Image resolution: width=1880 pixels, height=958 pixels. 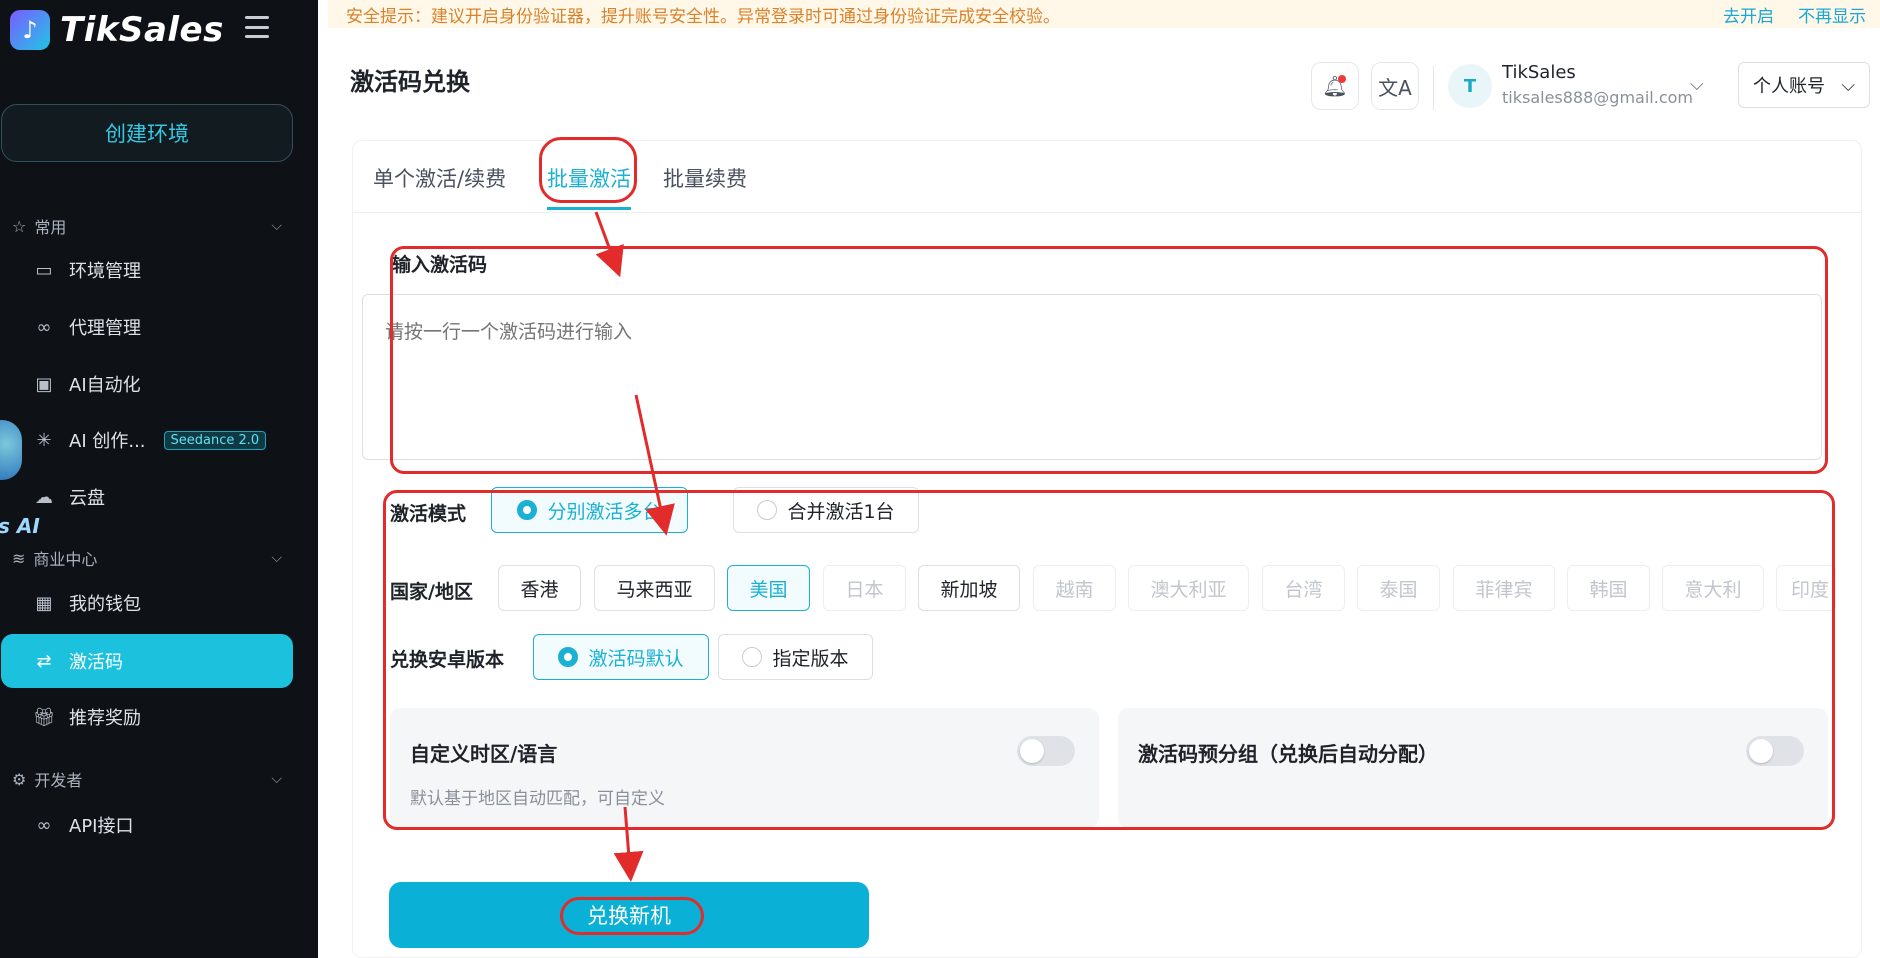 I want to click on user-menu-chevron-icon: ⌵, so click(x=1697, y=84).